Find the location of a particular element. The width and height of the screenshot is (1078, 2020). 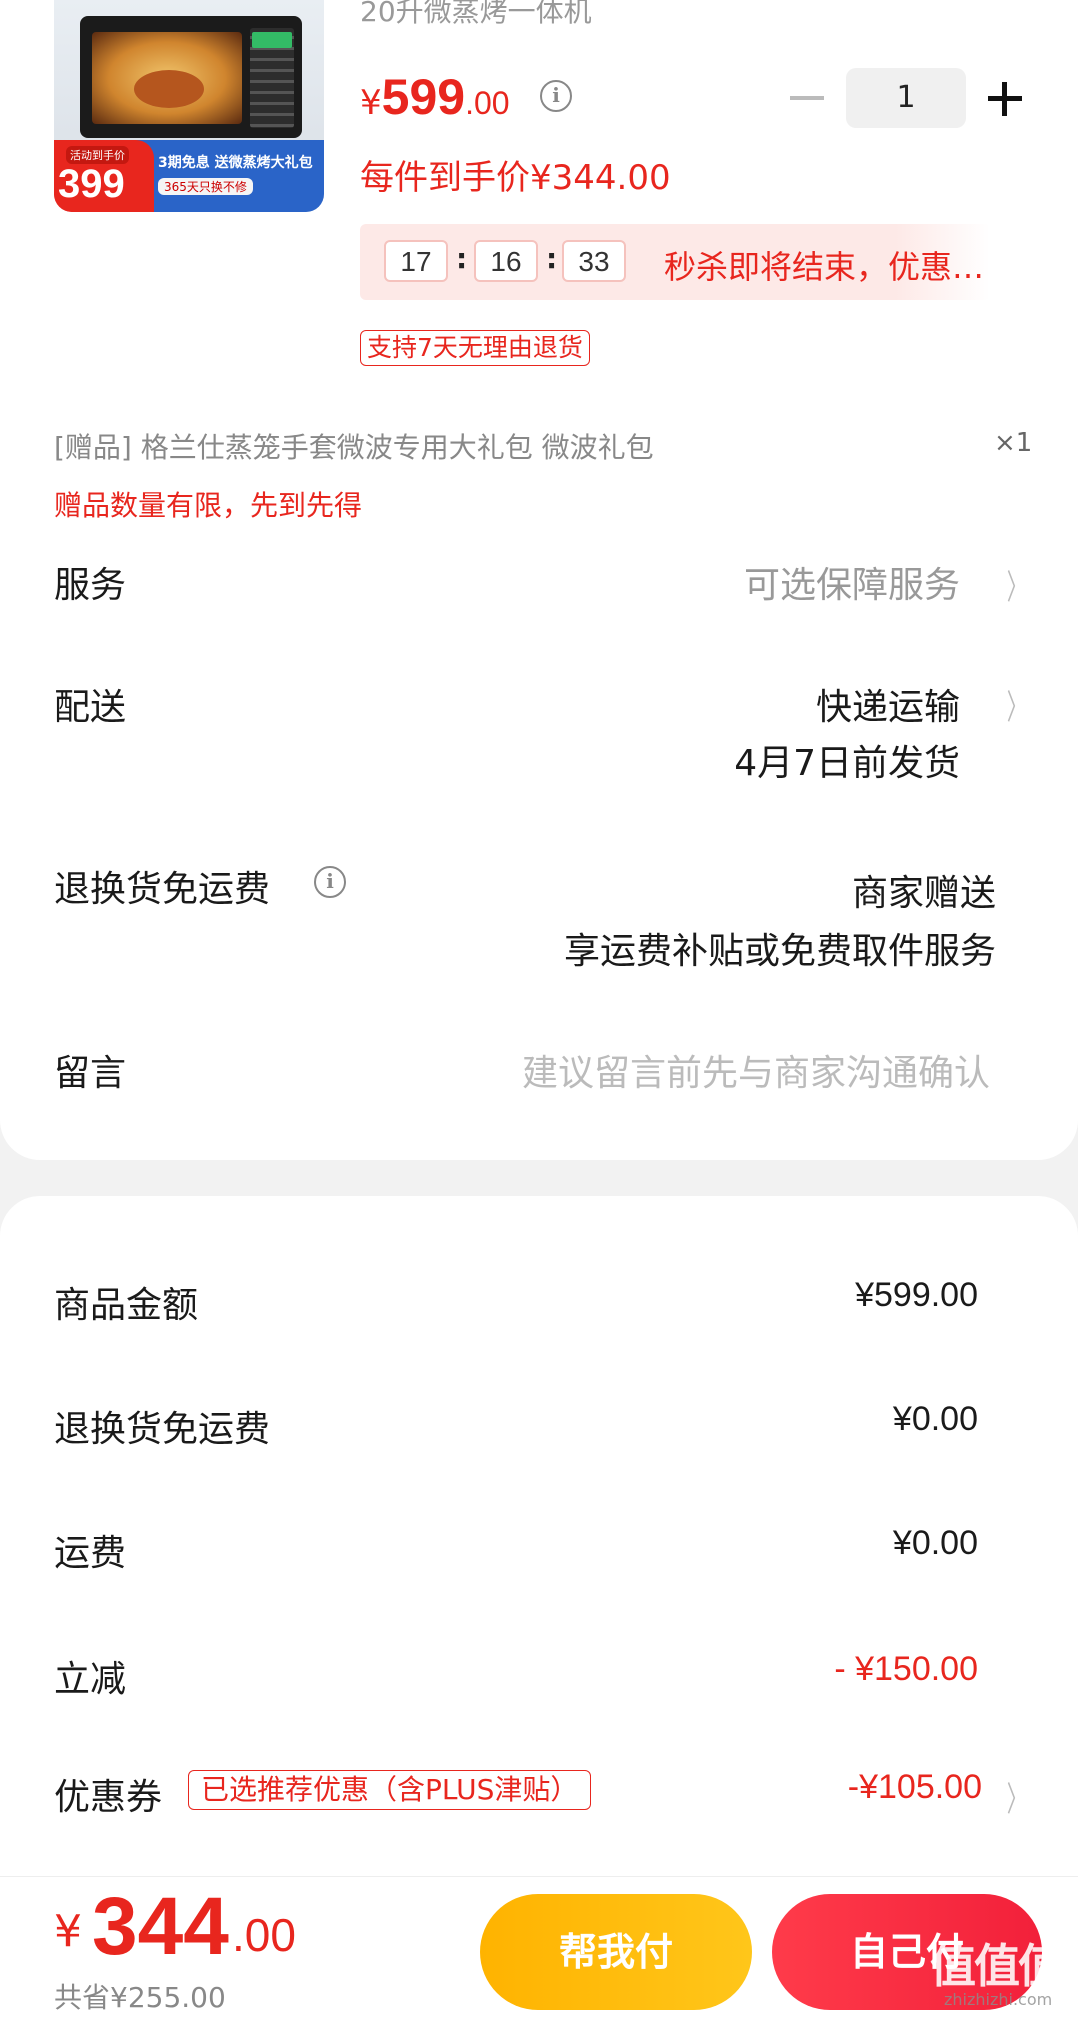

quantity-minus-icon is located at coordinates (807, 98).